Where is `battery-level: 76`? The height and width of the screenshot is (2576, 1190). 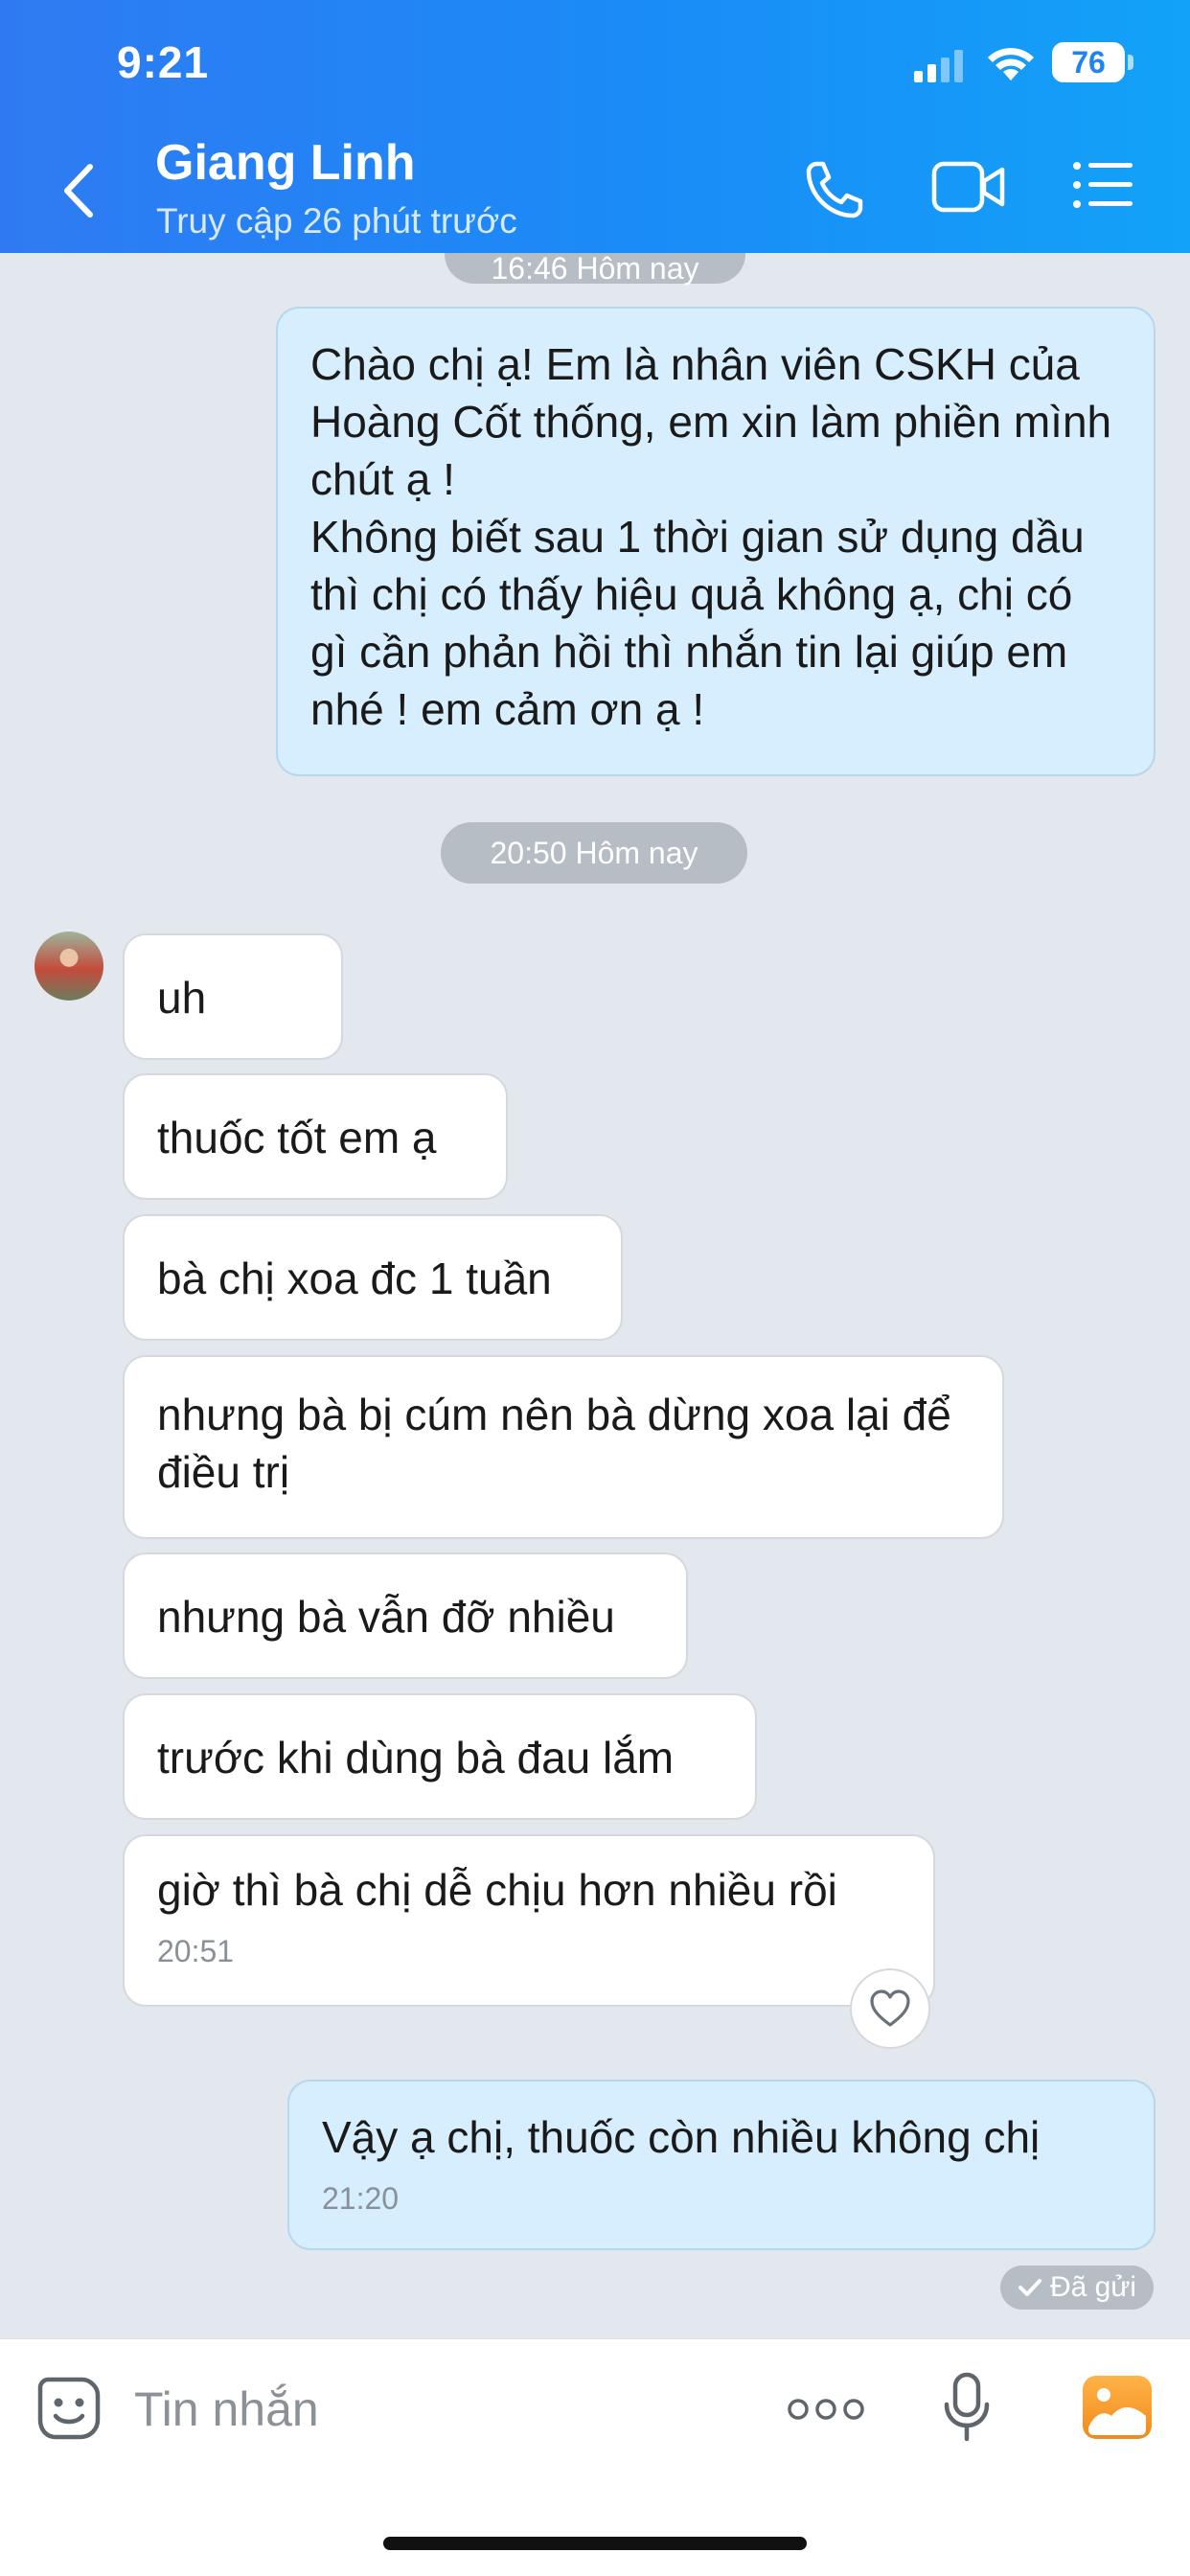
battery-level: 76 is located at coordinates (1089, 62).